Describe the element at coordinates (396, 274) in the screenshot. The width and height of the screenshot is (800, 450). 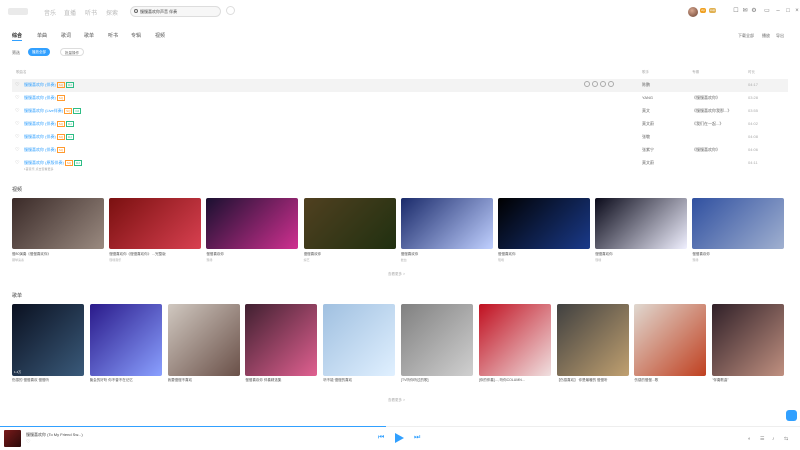
I see `videos-more-link: 查看更多 >` at that location.